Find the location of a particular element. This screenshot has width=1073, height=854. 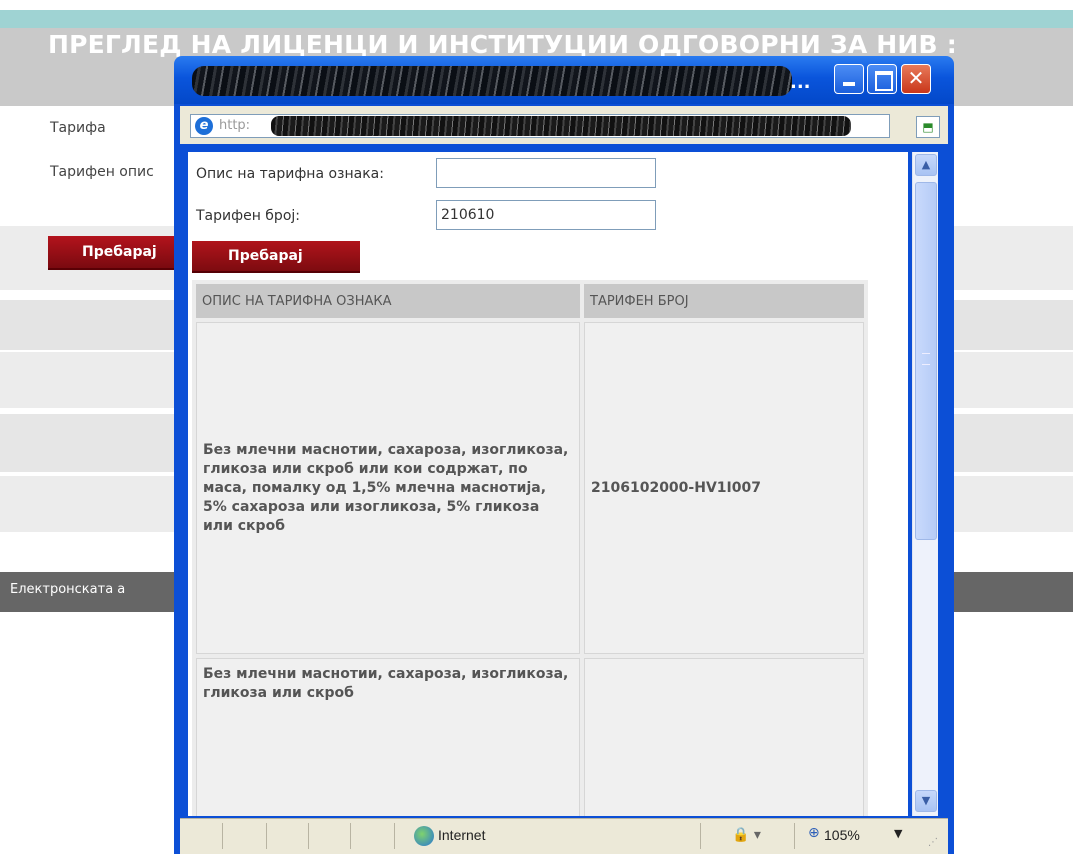

status-bar: Internet 🔒 ▾ ⊕ 105% ▼ ⋰ is located at coordinates (564, 836).